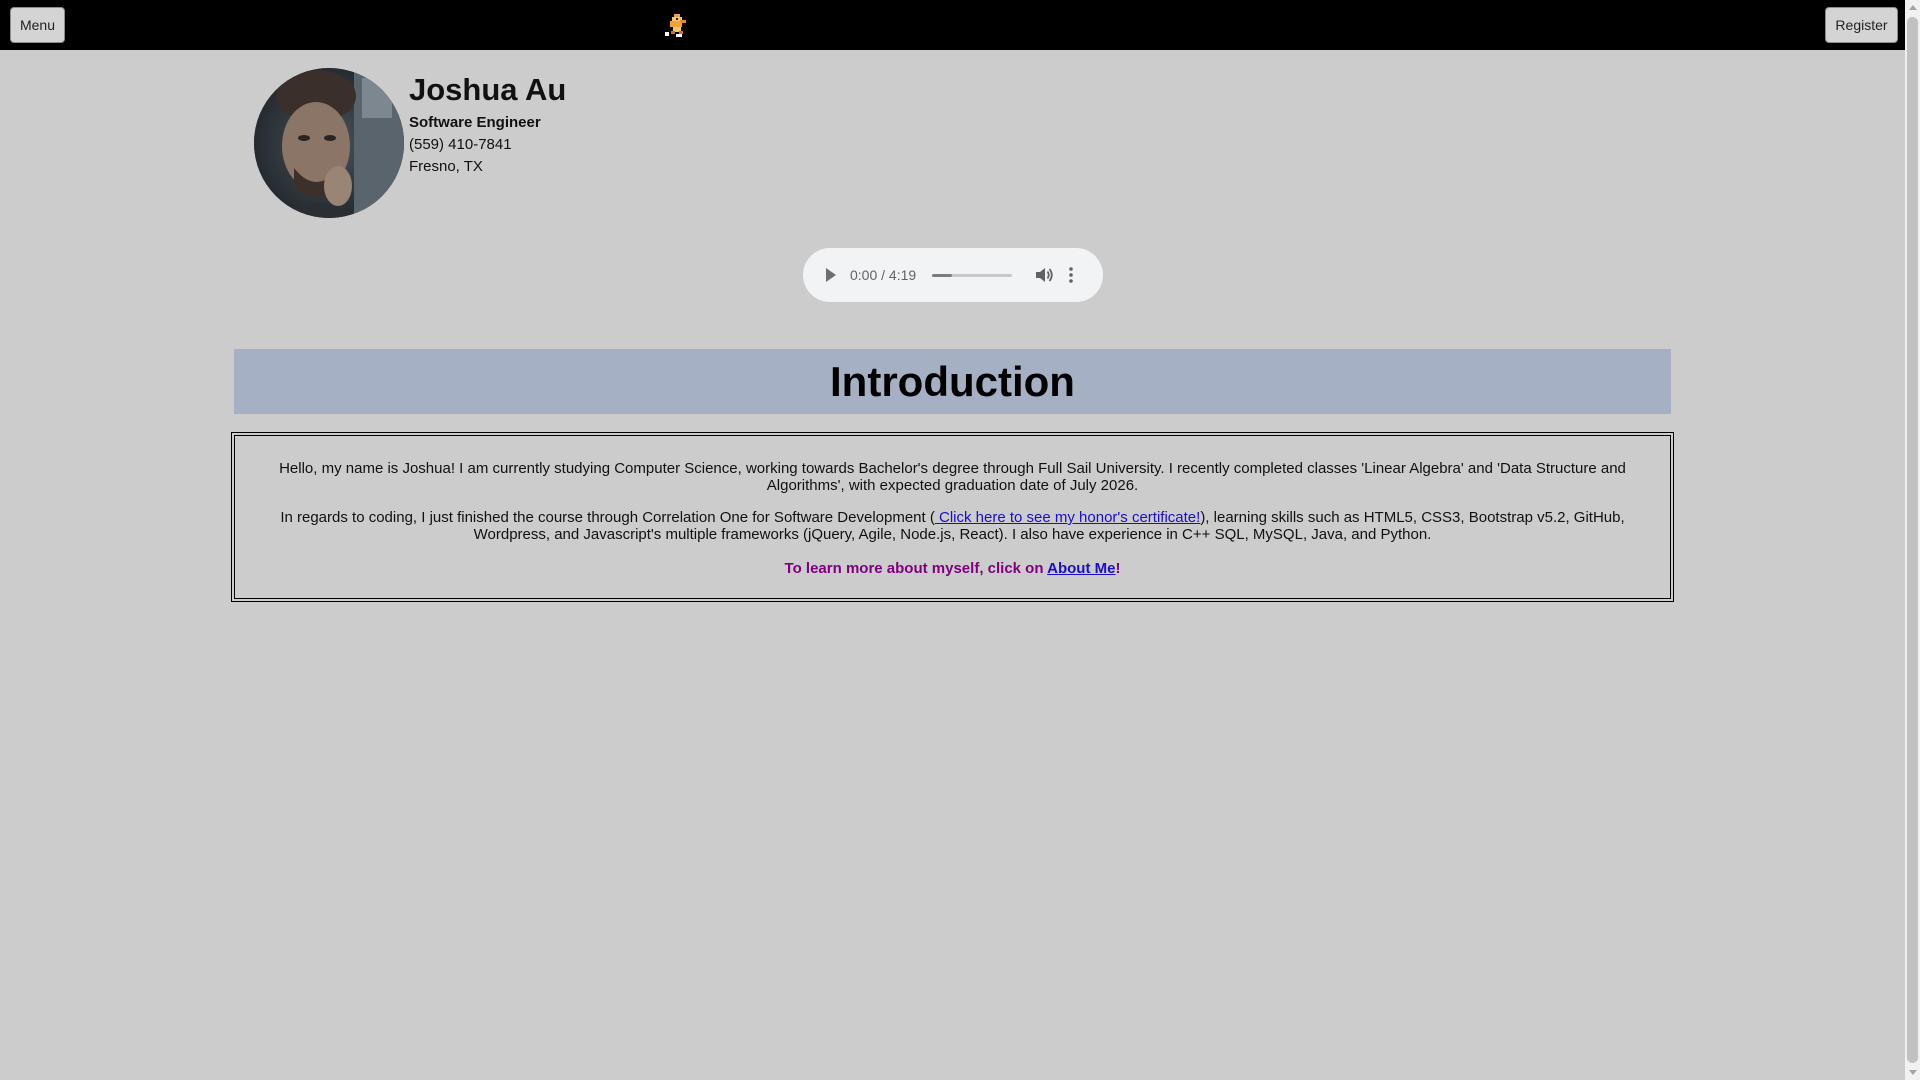 The height and width of the screenshot is (1080, 1920). What do you see at coordinates (488, 89) in the screenshot?
I see `profile-name: Joshua Au` at bounding box center [488, 89].